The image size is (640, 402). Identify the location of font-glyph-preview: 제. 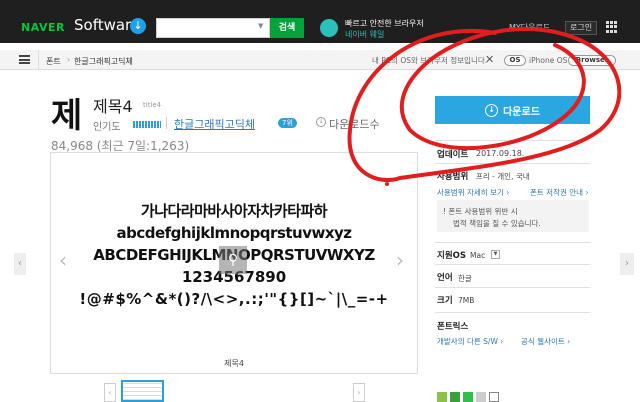
(67, 116).